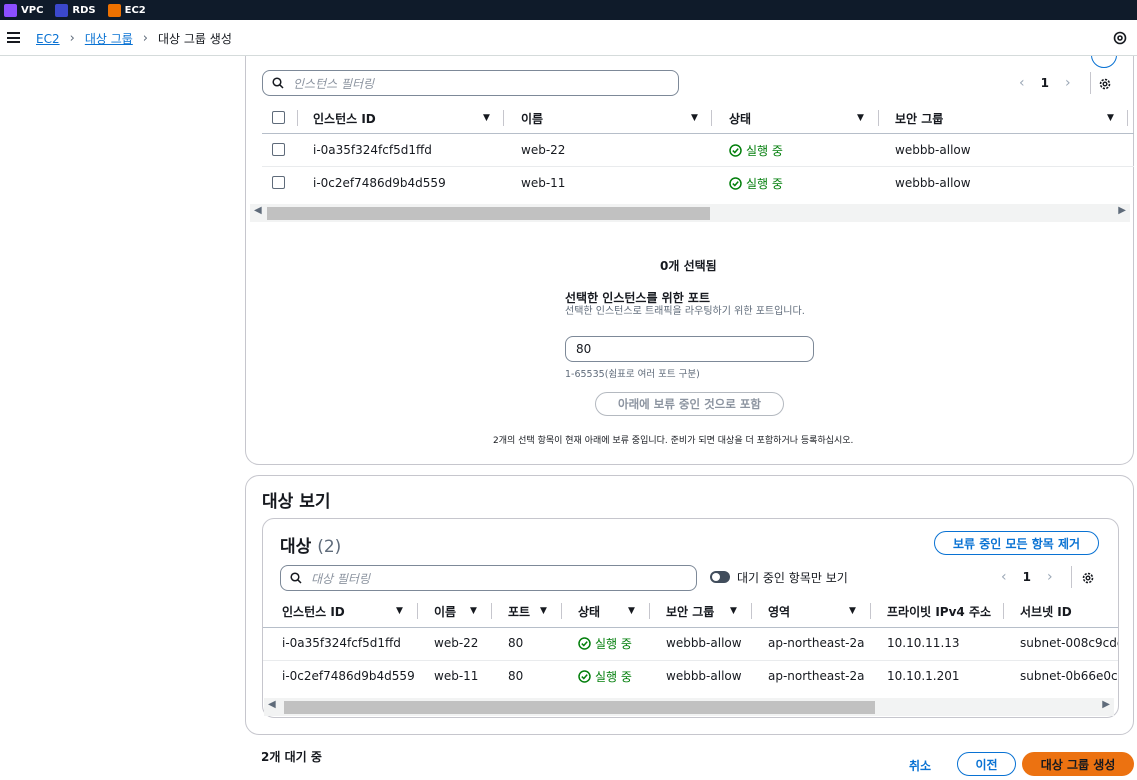 The image size is (1137, 780). Describe the element at coordinates (605, 676) in the screenshot. I see `target-state-cell: 실행 중` at that location.